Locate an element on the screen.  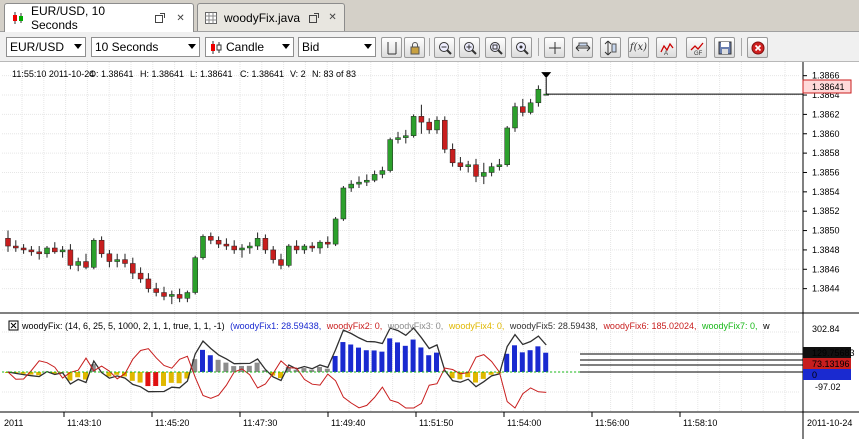
zoom-in-icon is located at coordinates (469, 47).